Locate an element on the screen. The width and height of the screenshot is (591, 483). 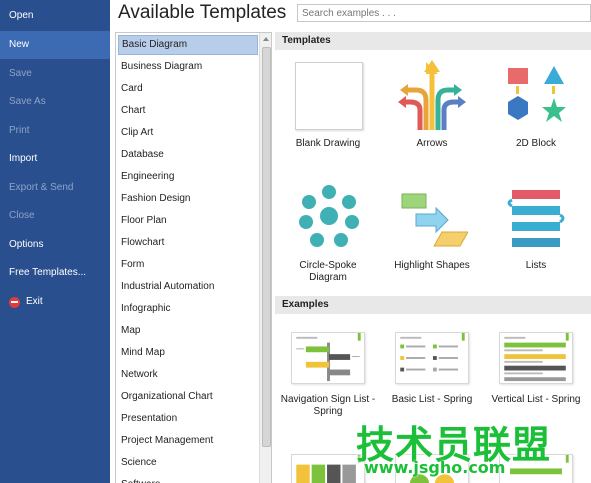
lists-icon is located at coordinates (536, 218).